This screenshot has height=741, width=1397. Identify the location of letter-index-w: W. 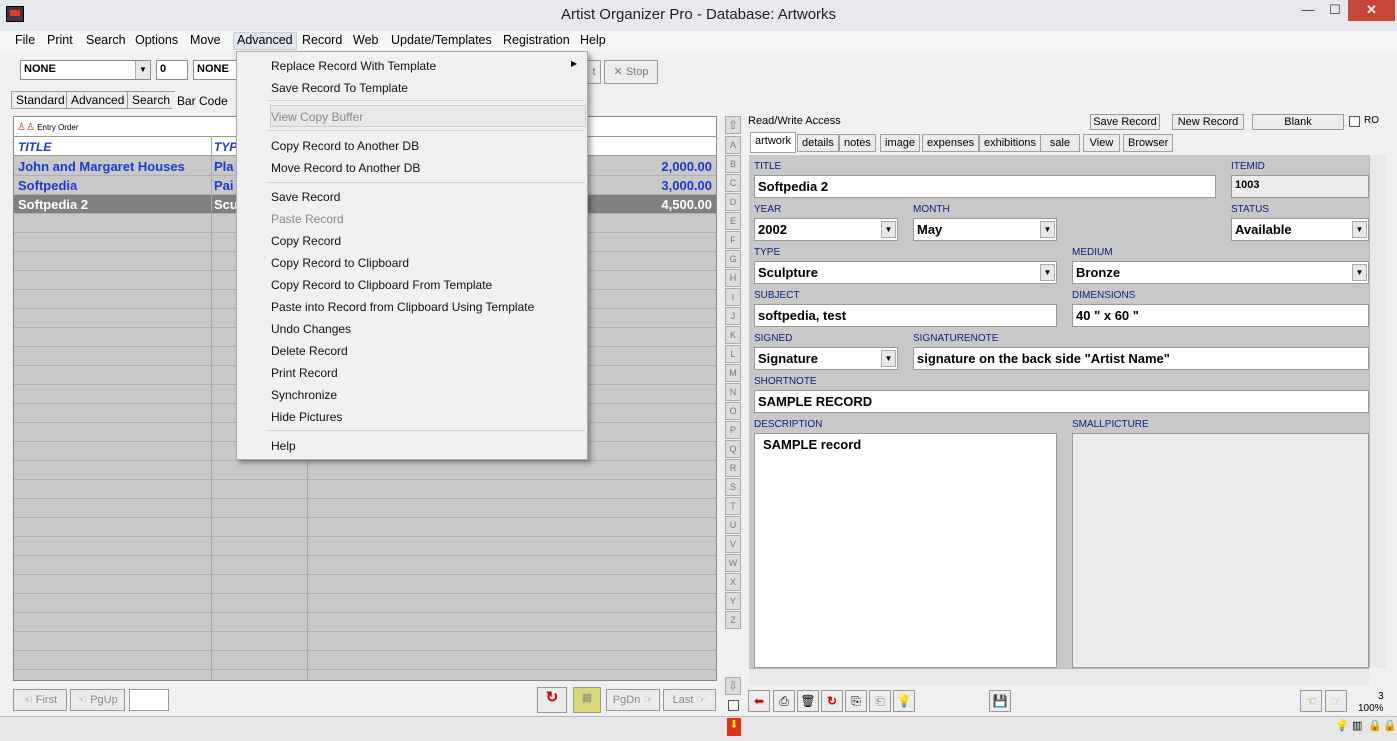
(733, 563).